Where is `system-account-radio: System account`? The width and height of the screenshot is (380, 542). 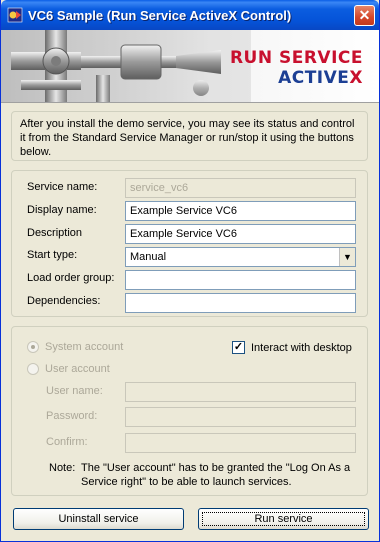 system-account-radio: System account is located at coordinates (75, 347).